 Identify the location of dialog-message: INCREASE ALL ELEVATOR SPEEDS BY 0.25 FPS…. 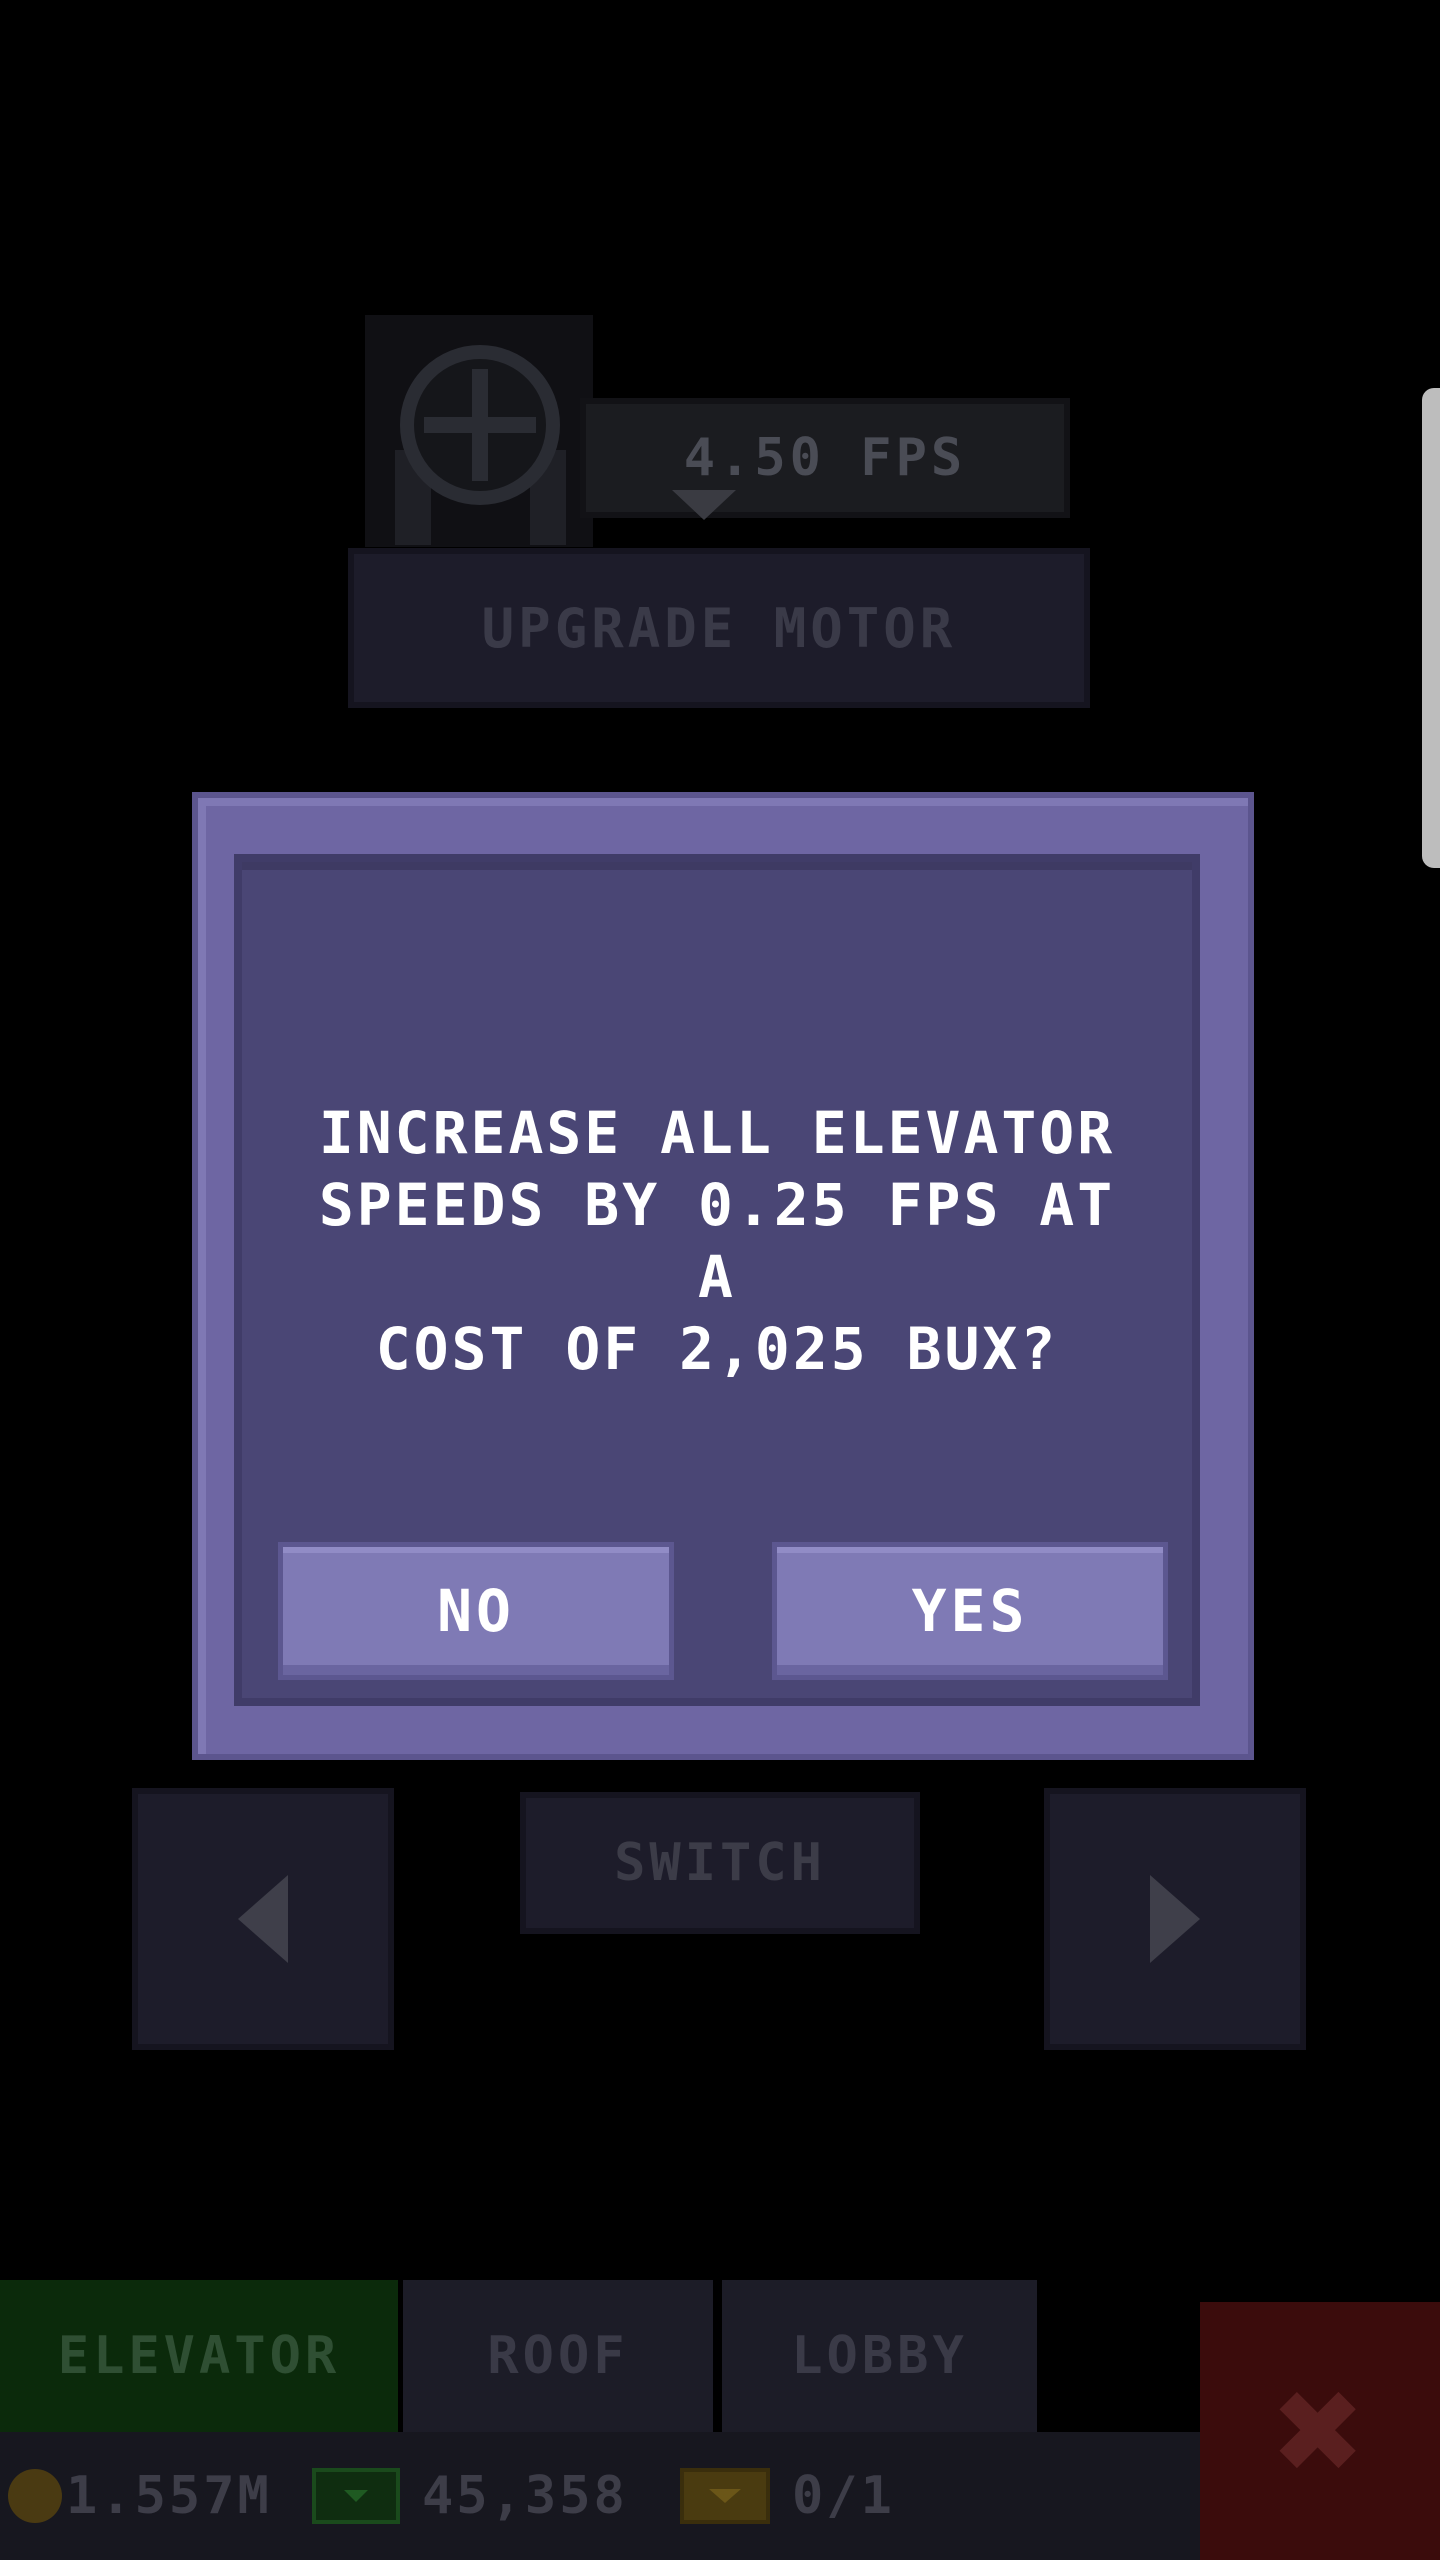
(717, 1241).